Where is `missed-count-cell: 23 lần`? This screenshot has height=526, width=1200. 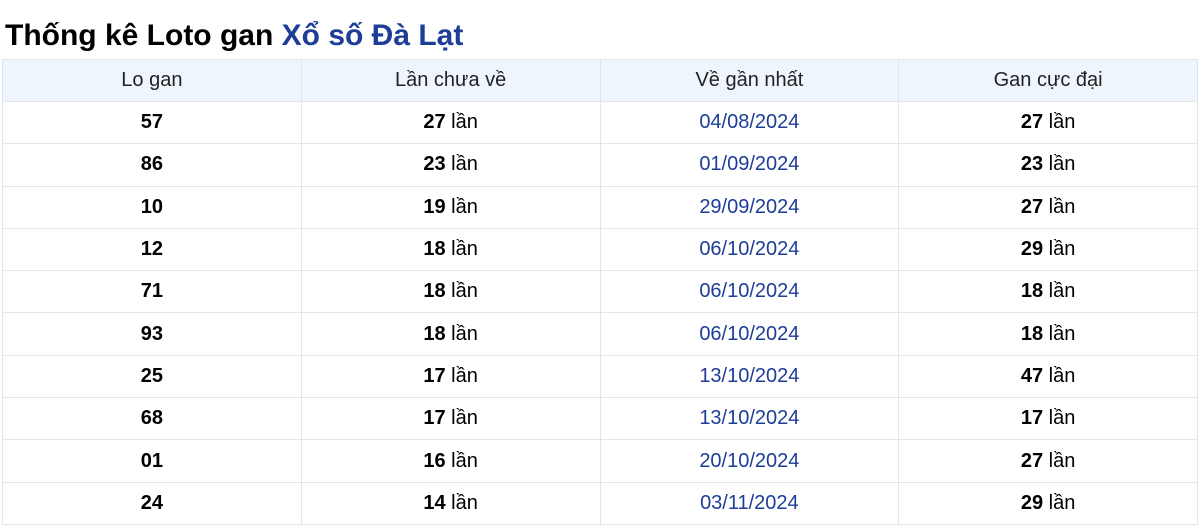
missed-count-cell: 23 lần is located at coordinates (450, 165).